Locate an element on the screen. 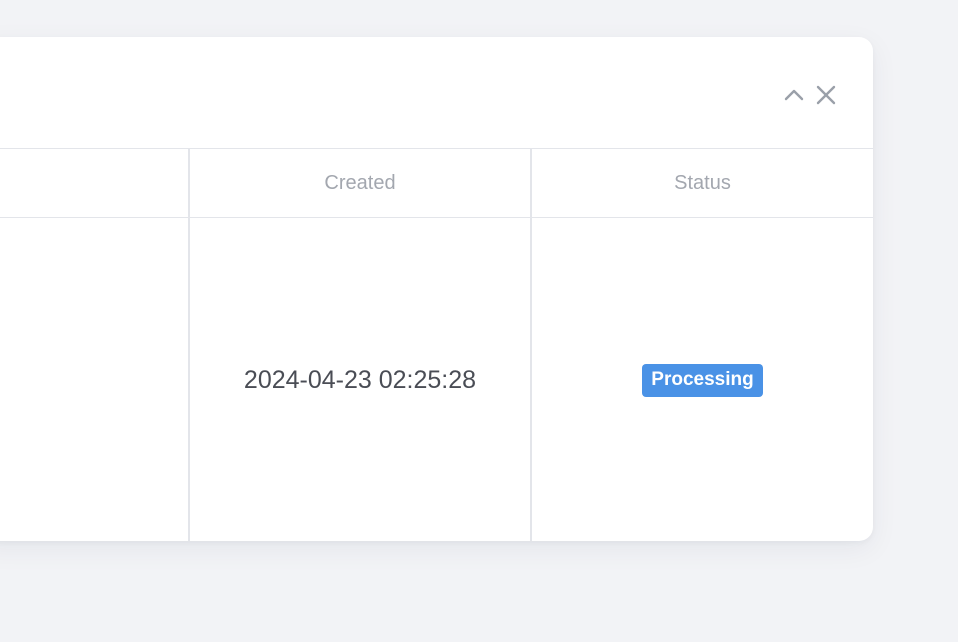  status-badge: Processing is located at coordinates (702, 380).